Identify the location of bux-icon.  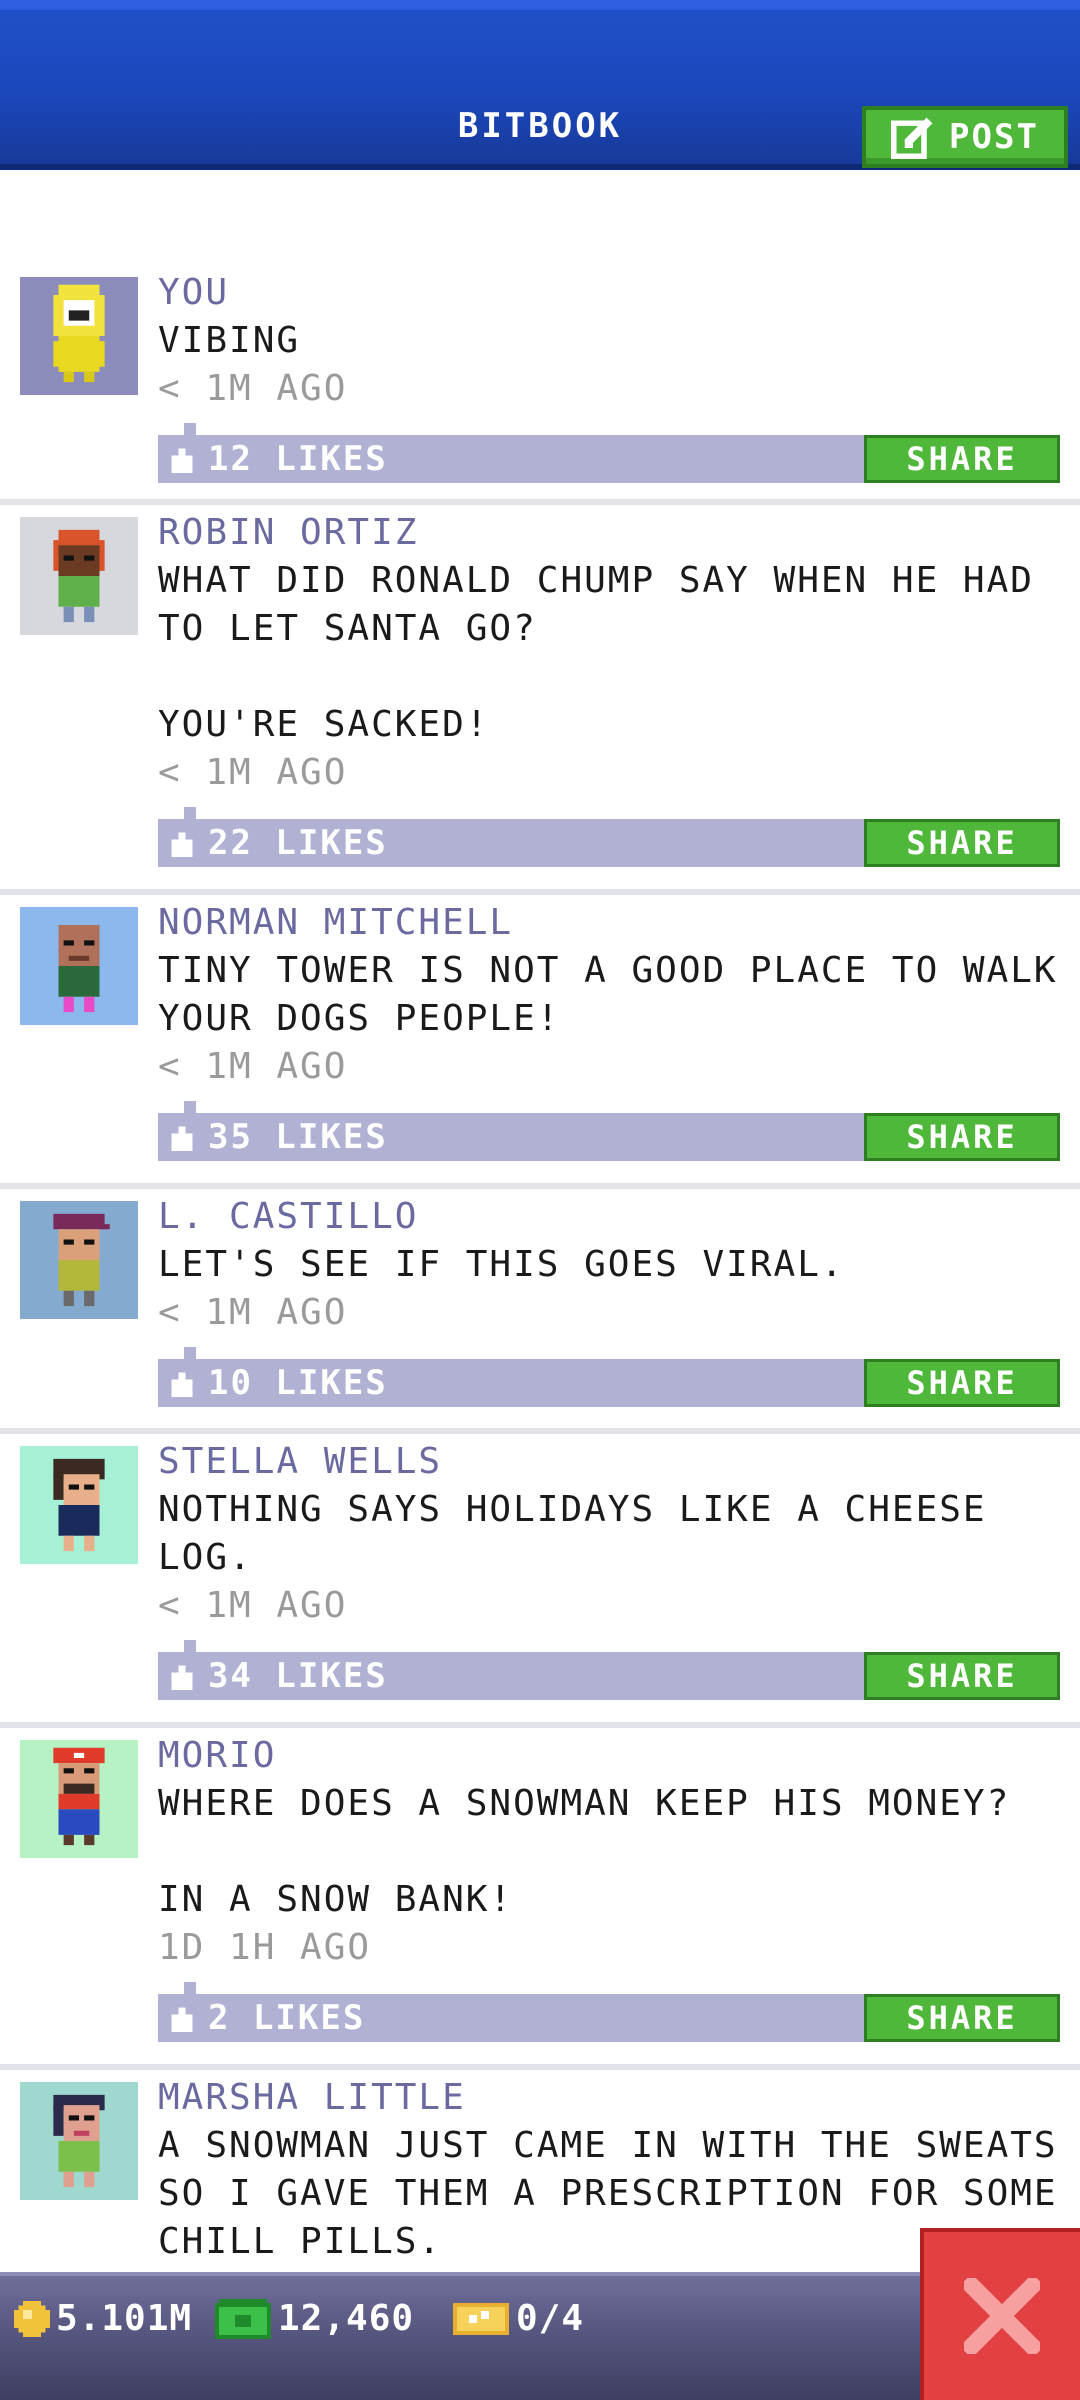
(243, 2318).